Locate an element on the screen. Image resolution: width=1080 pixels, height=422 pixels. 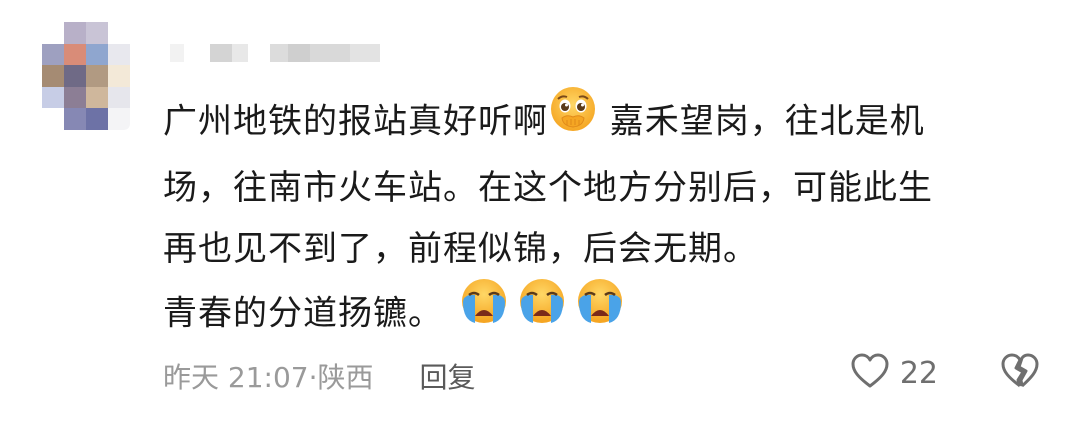
comment-line: 青春的分道扬镳。 is located at coordinates (603, 314).